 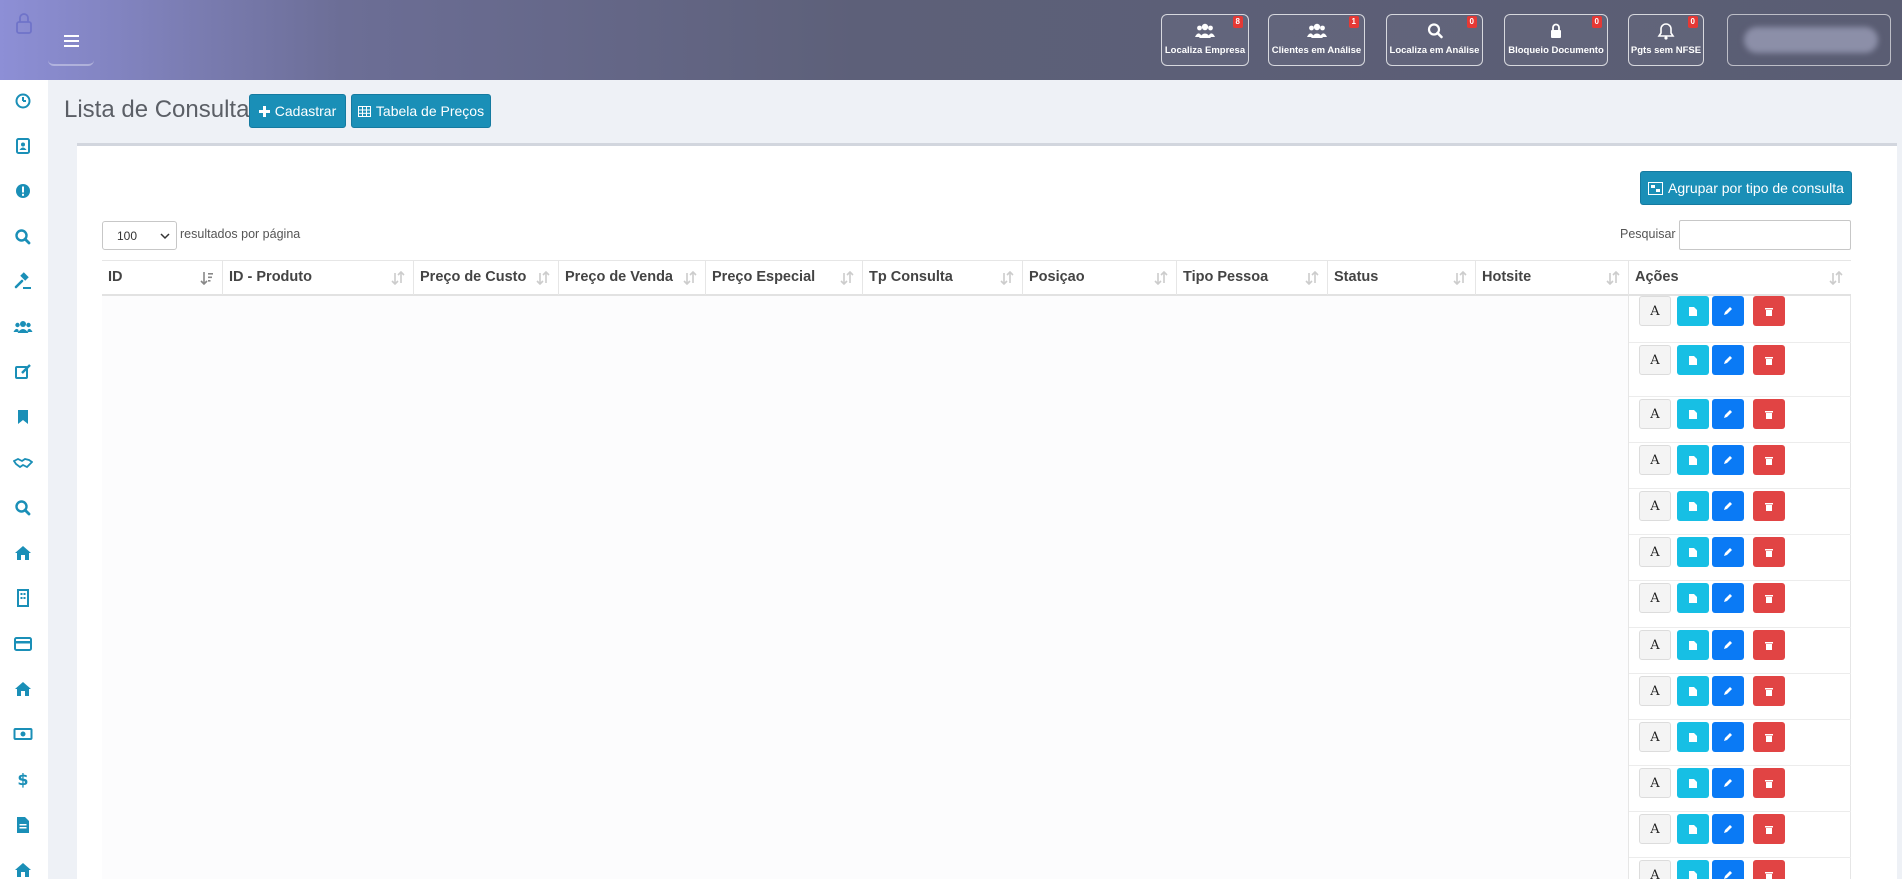 What do you see at coordinates (1556, 40) in the screenshot?
I see `bloqueio-documento-button: 0 Bloqueio Documento` at bounding box center [1556, 40].